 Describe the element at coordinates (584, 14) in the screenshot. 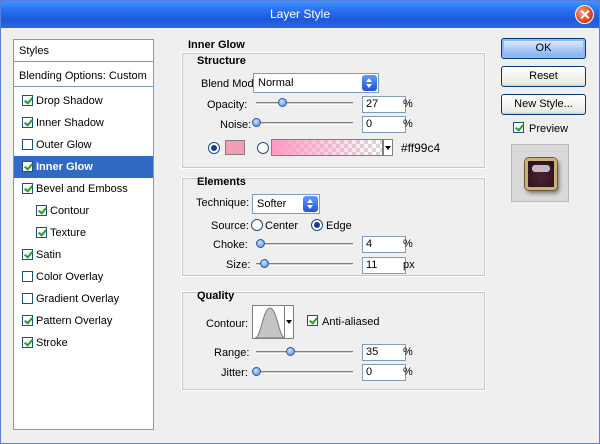

I see `close-icon` at that location.